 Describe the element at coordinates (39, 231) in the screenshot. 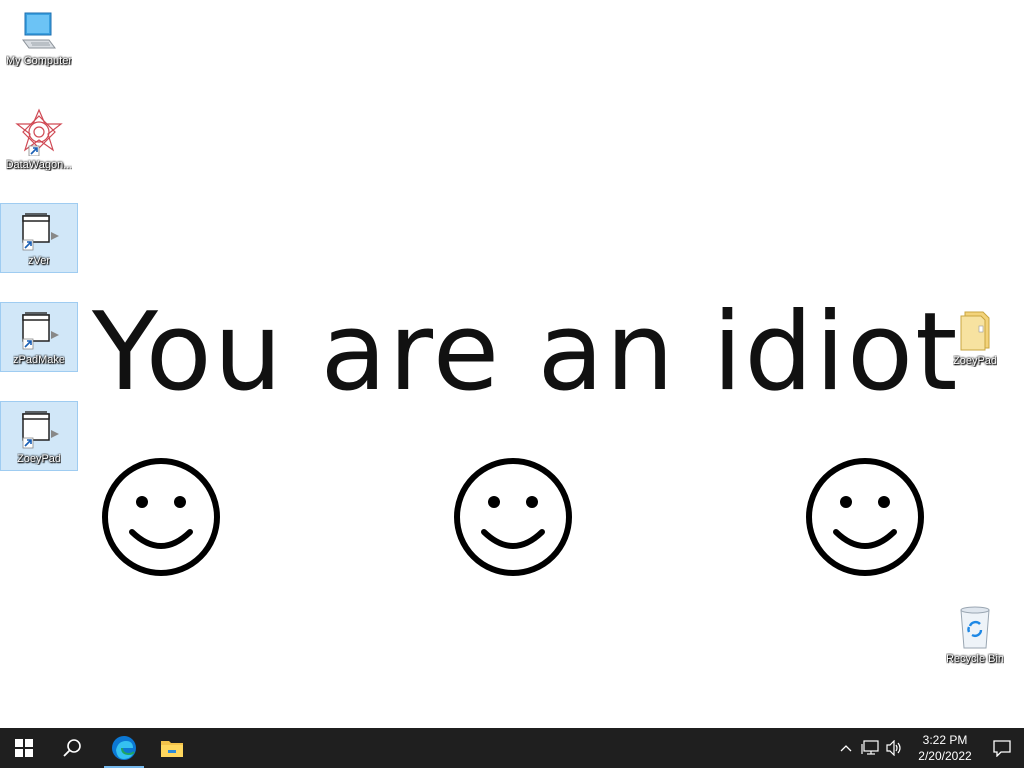

I see `zver-shortcut-icon` at that location.